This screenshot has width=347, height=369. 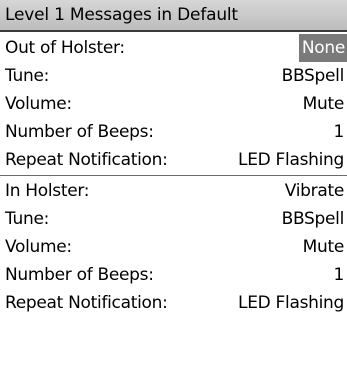 I want to click on out-of-holster-value: None, so click(x=322, y=48).